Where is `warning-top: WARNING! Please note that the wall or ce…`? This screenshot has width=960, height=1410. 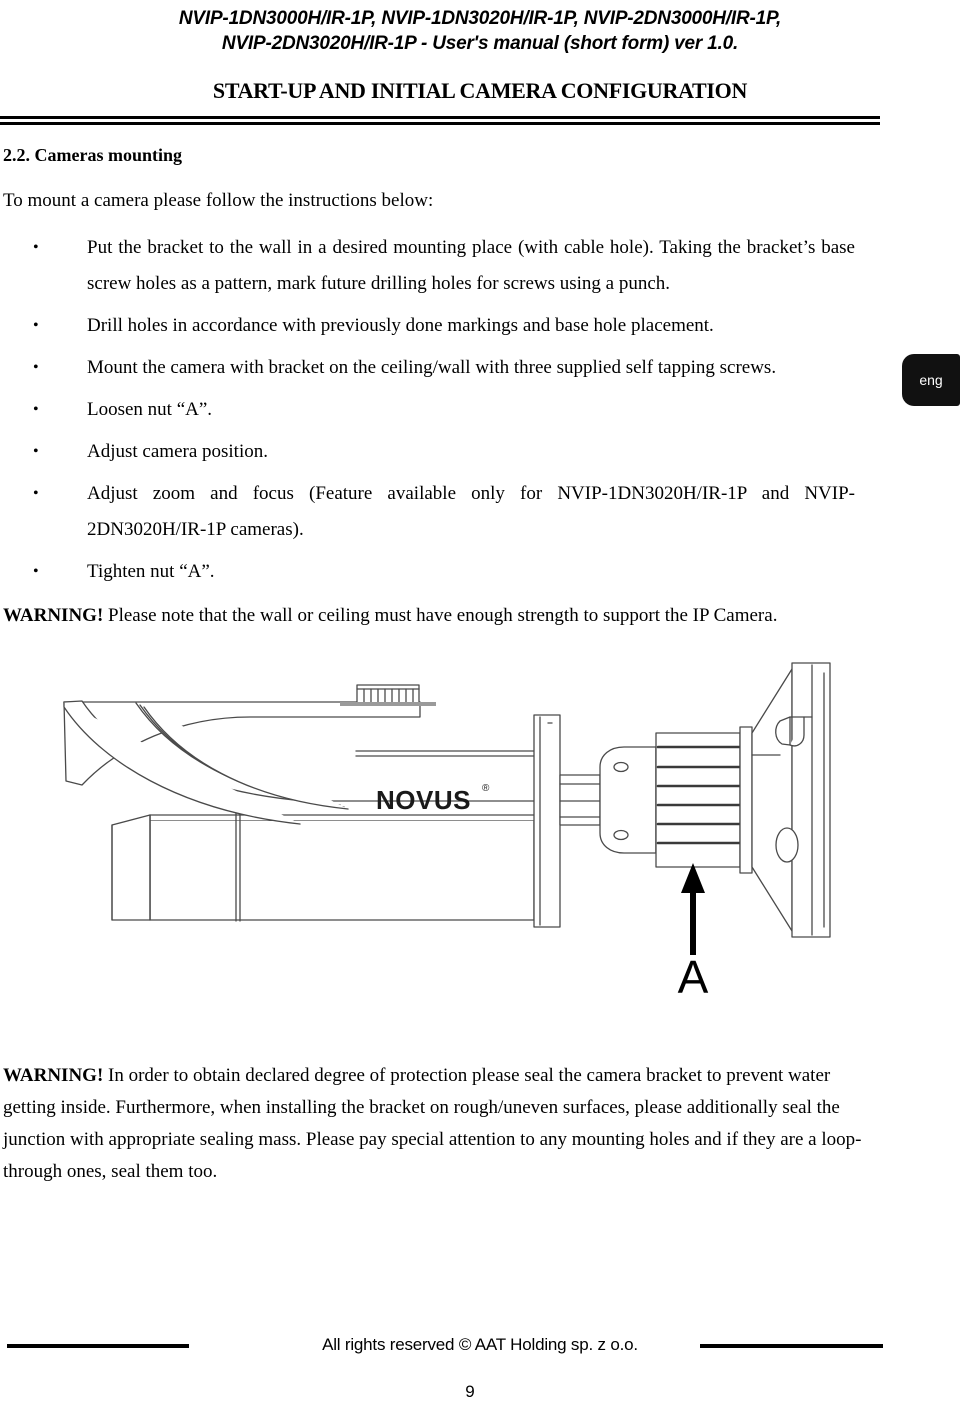
warning-top: WARNING! Please note that the wall or ce… is located at coordinates (443, 616).